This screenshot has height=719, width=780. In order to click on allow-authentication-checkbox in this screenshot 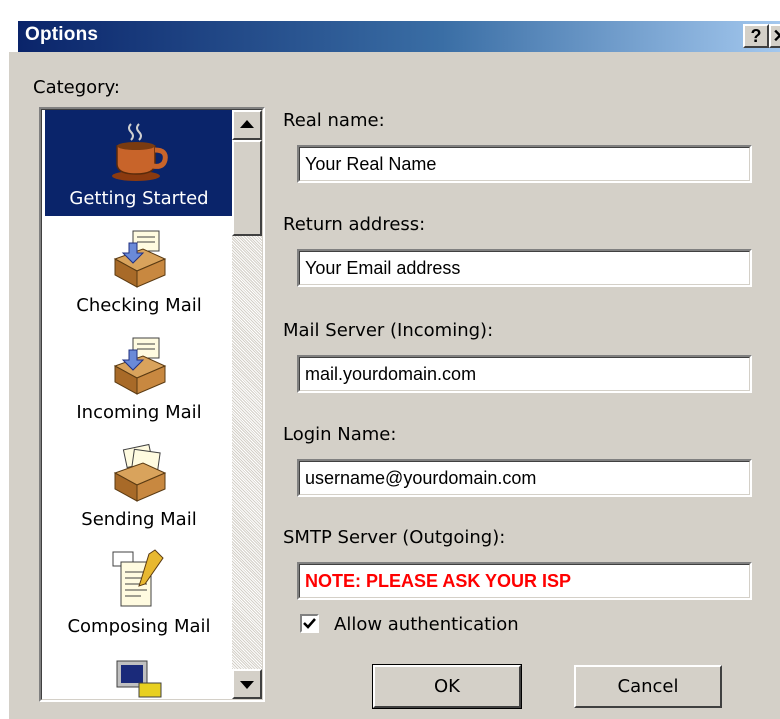, I will do `click(309, 623)`.